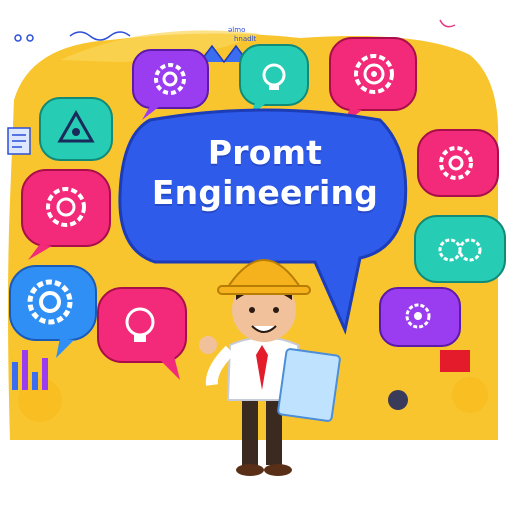  I want to click on headline-line-2: Engineering, so click(265, 192).